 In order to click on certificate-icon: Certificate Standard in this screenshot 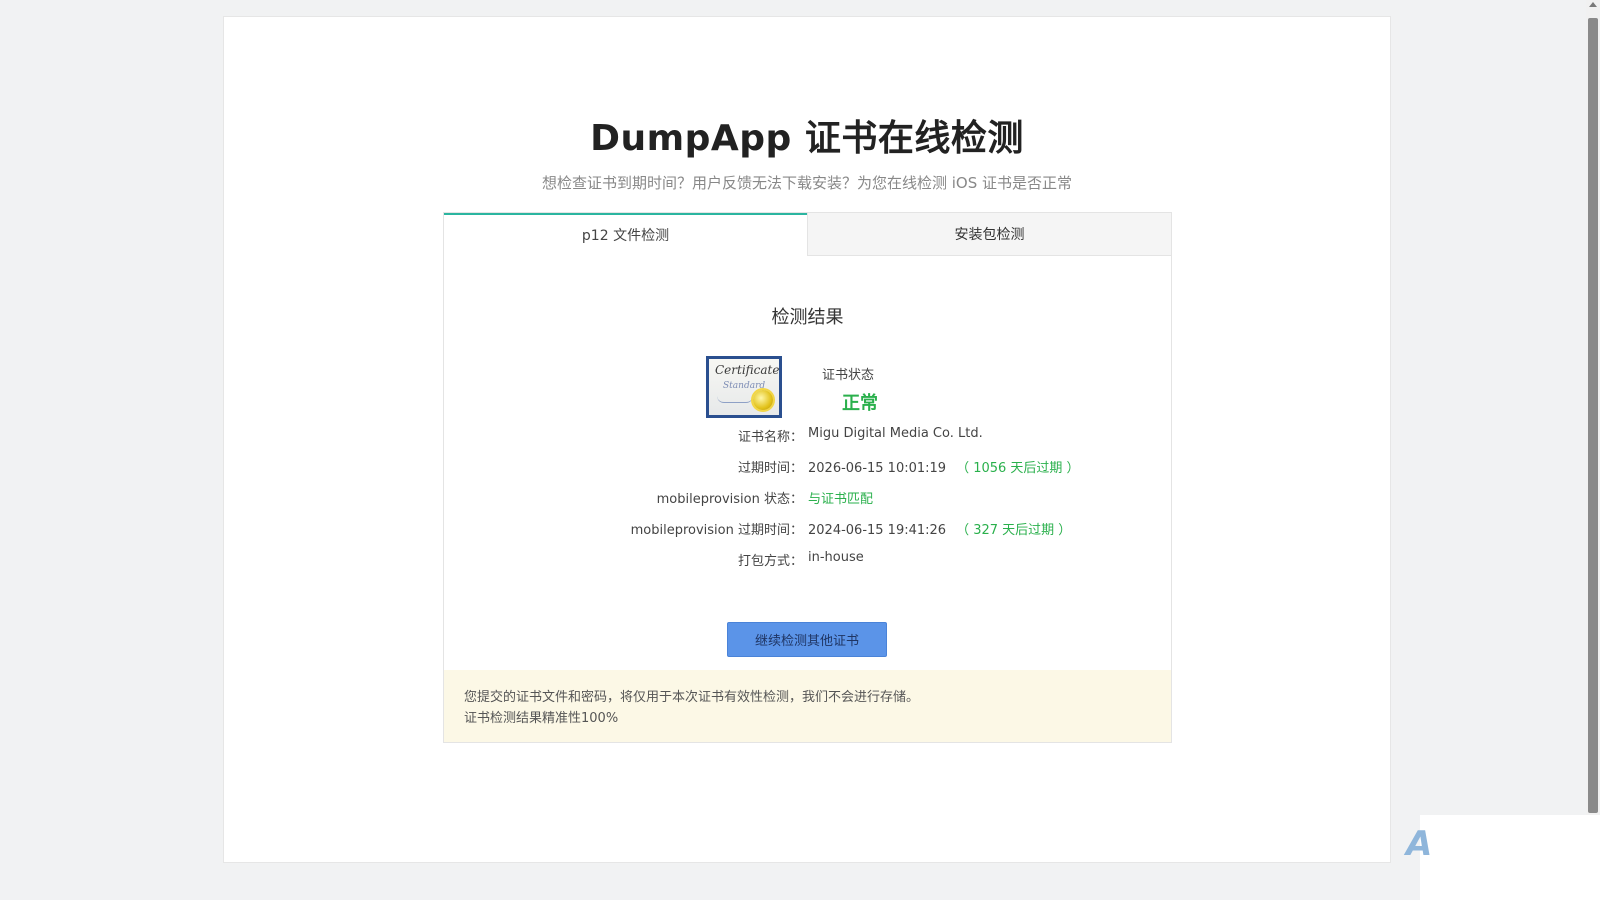, I will do `click(744, 387)`.